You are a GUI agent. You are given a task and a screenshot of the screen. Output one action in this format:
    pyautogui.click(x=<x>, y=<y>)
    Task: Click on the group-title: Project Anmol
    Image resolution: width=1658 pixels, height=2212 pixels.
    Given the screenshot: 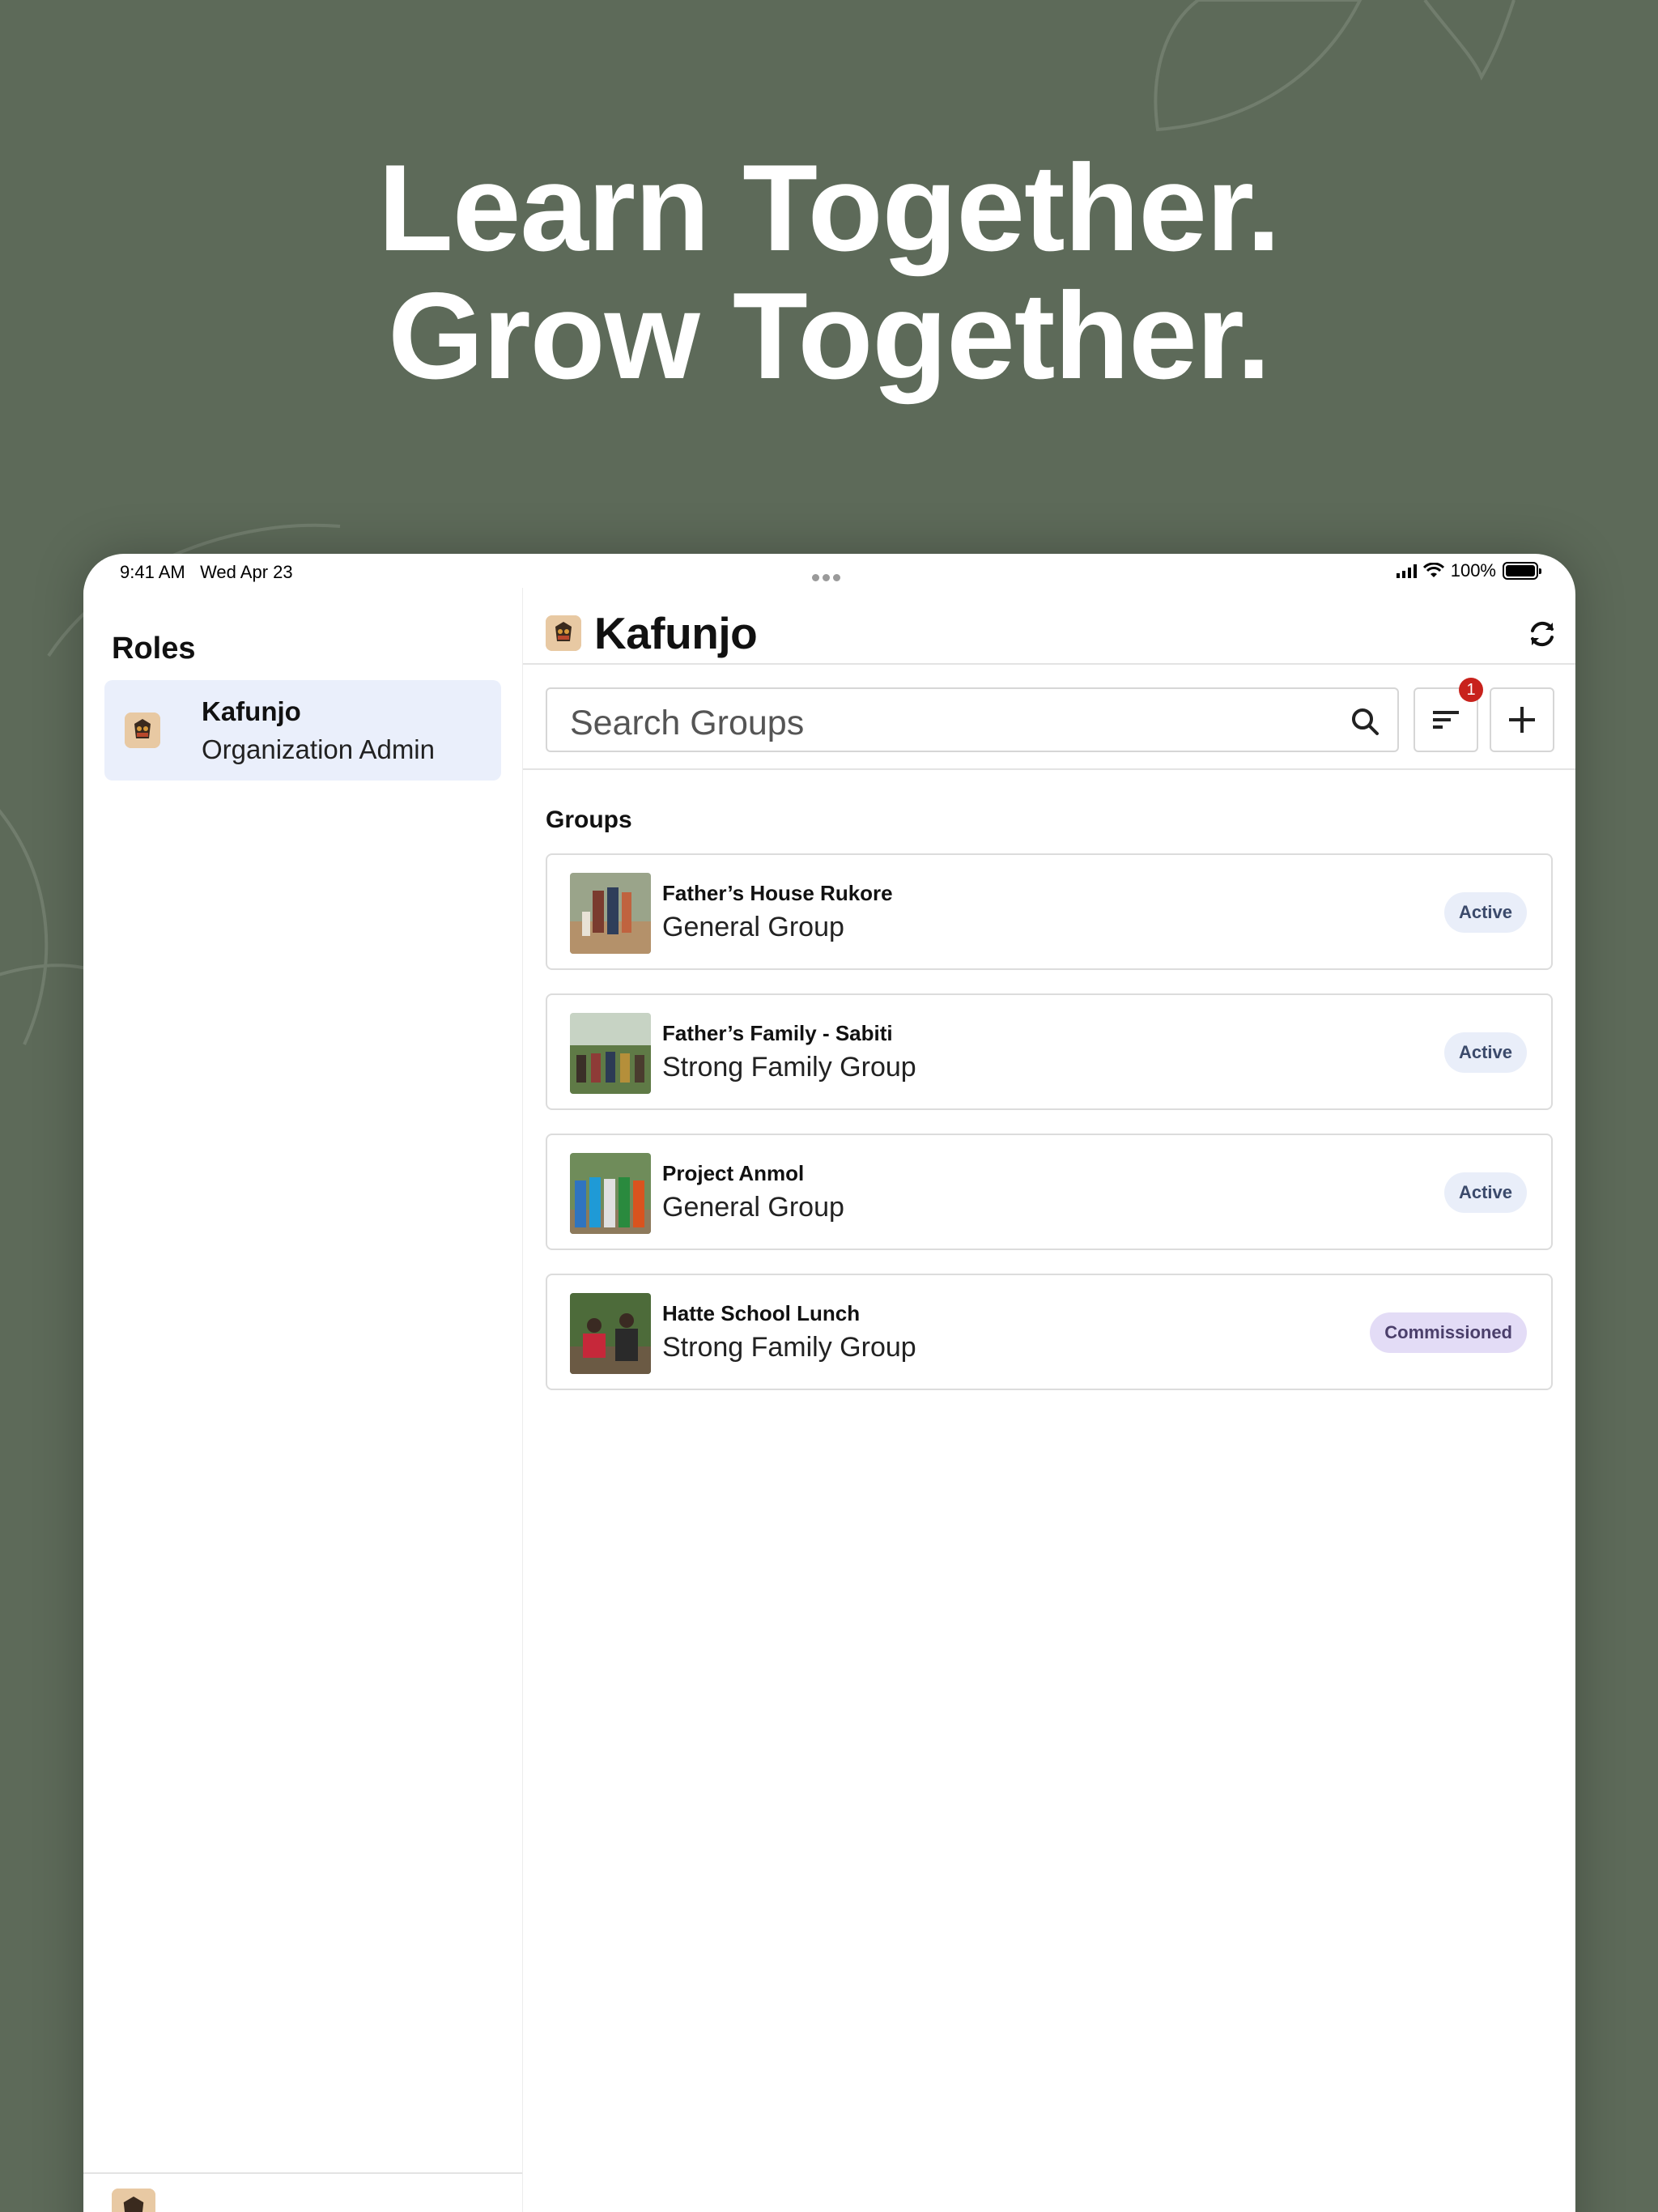 What is the action you would take?
    pyautogui.click(x=733, y=1173)
    